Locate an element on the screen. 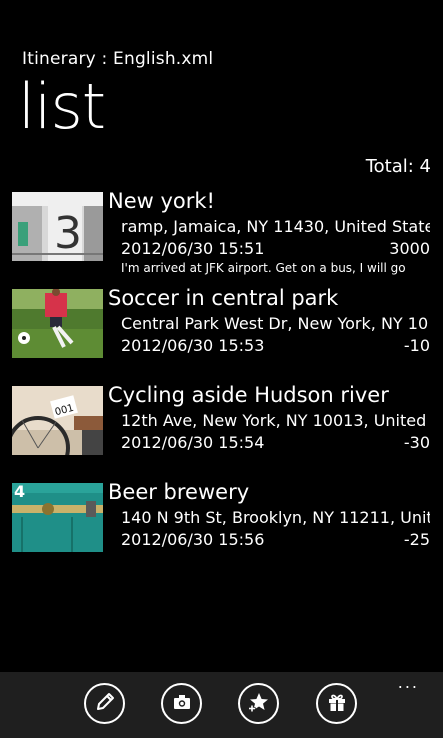 This screenshot has width=443, height=738. gift-icon is located at coordinates (337, 704).